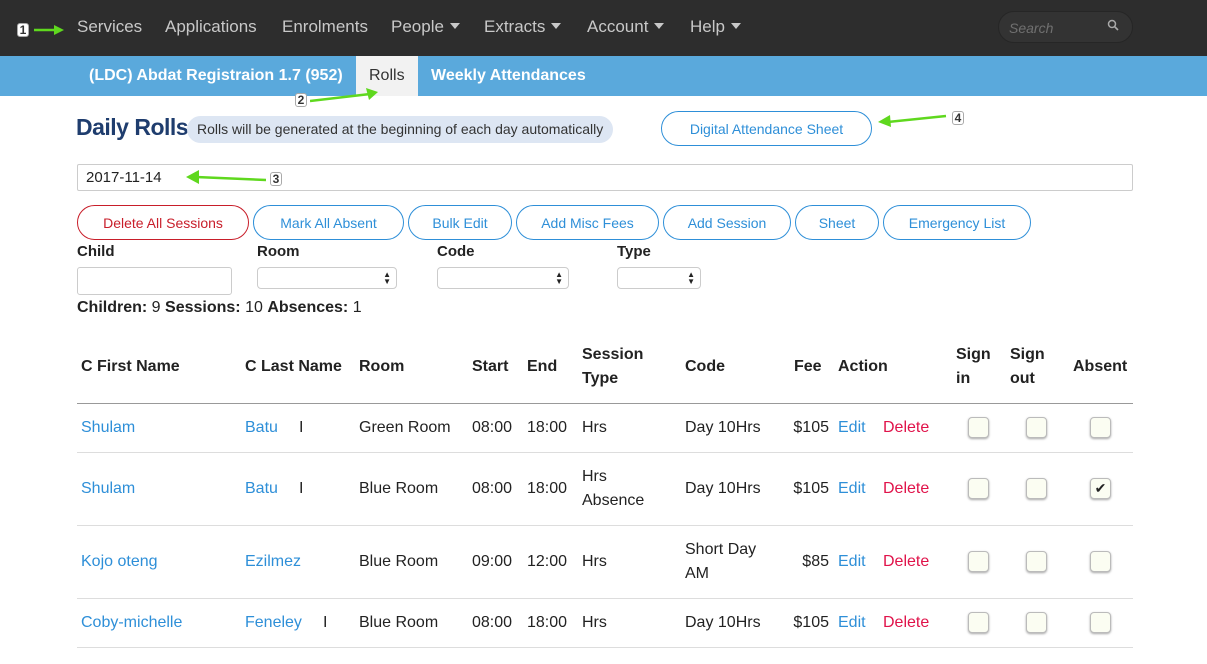 This screenshot has height=664, width=1207. I want to click on room-filter-select: ▲ ▼, so click(327, 278).